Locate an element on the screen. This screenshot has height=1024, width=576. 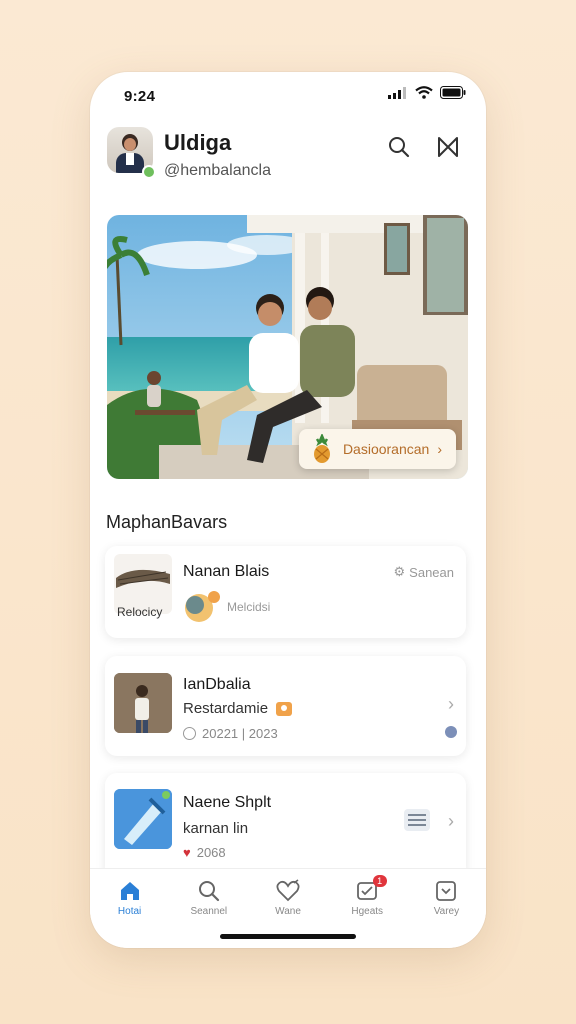
card-subtitle: karnan lin is located at coordinates (216, 828).